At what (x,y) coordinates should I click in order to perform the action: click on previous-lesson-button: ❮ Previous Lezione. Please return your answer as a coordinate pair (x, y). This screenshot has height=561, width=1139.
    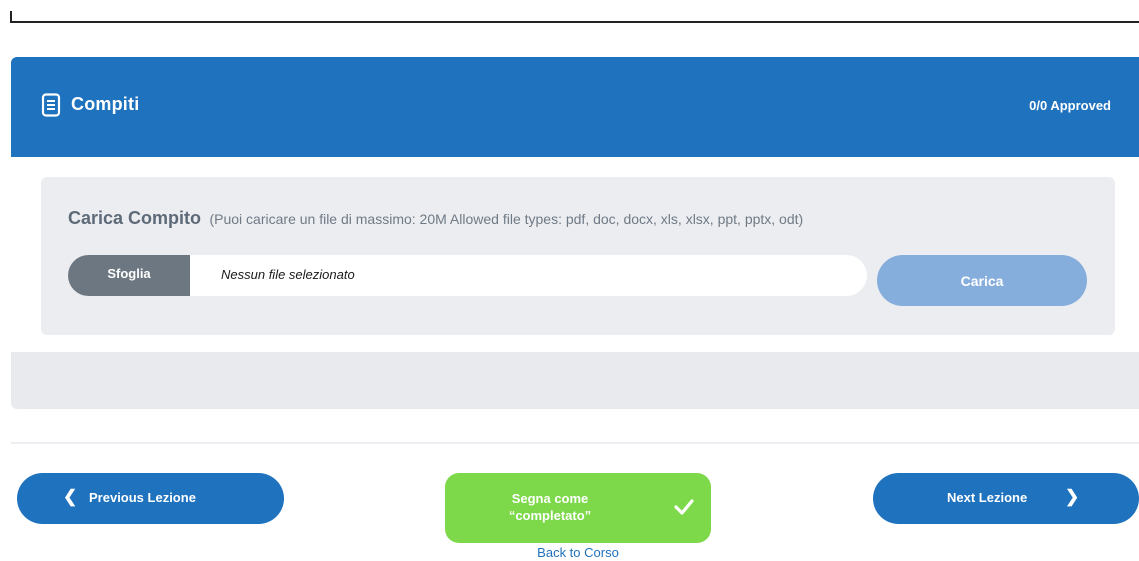
    Looking at the image, I should click on (150, 498).